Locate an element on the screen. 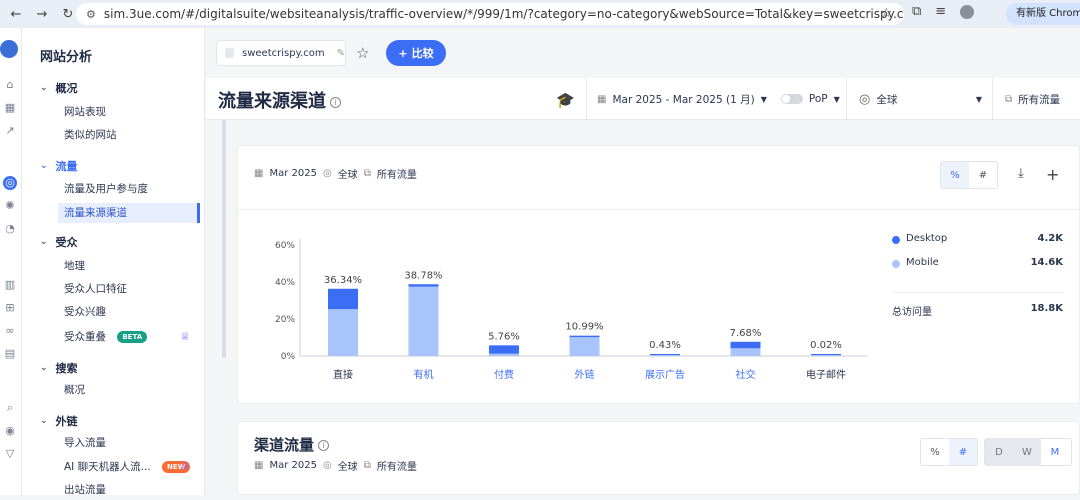 This screenshot has width=1080, height=500. keyword-icon: ⊞ is located at coordinates (10, 308).